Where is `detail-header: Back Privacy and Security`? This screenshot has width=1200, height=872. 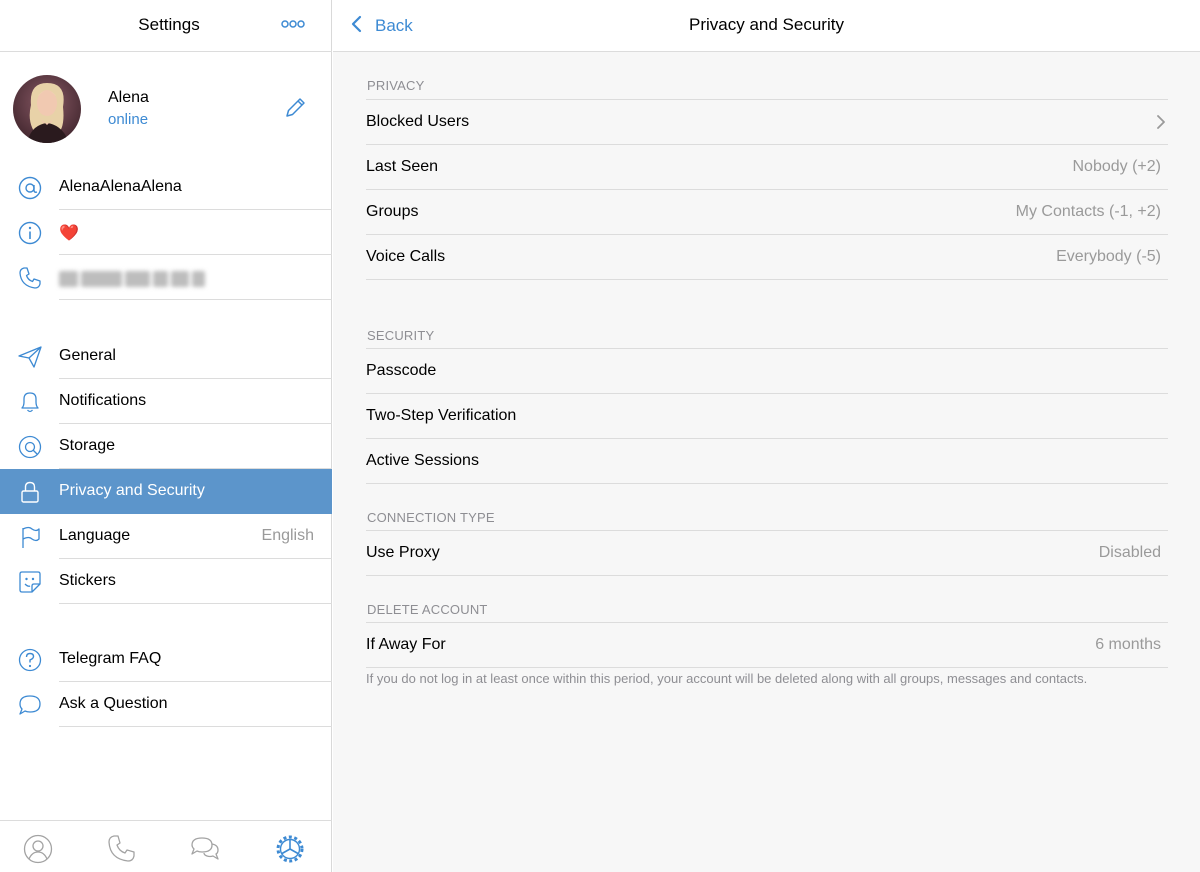 detail-header: Back Privacy and Security is located at coordinates (766, 26).